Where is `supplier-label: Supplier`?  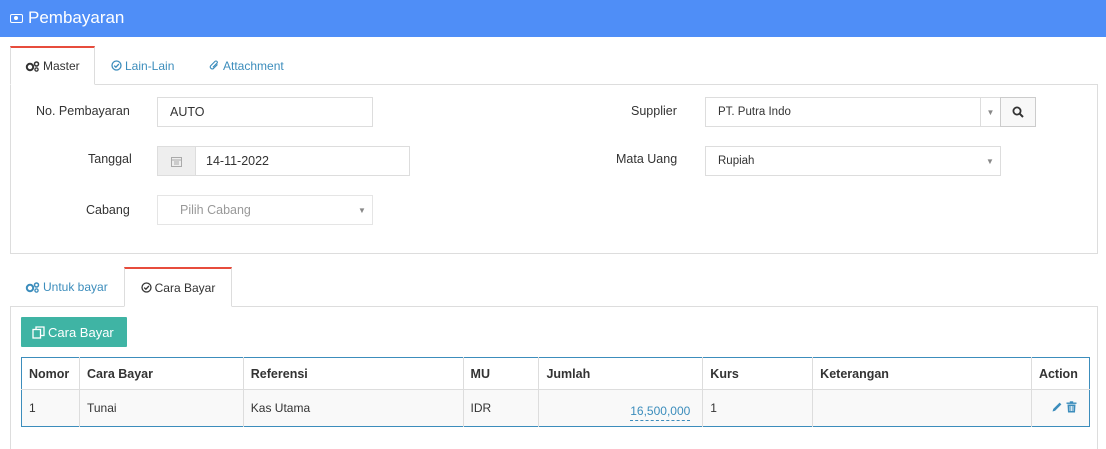
supplier-label: Supplier is located at coordinates (654, 111).